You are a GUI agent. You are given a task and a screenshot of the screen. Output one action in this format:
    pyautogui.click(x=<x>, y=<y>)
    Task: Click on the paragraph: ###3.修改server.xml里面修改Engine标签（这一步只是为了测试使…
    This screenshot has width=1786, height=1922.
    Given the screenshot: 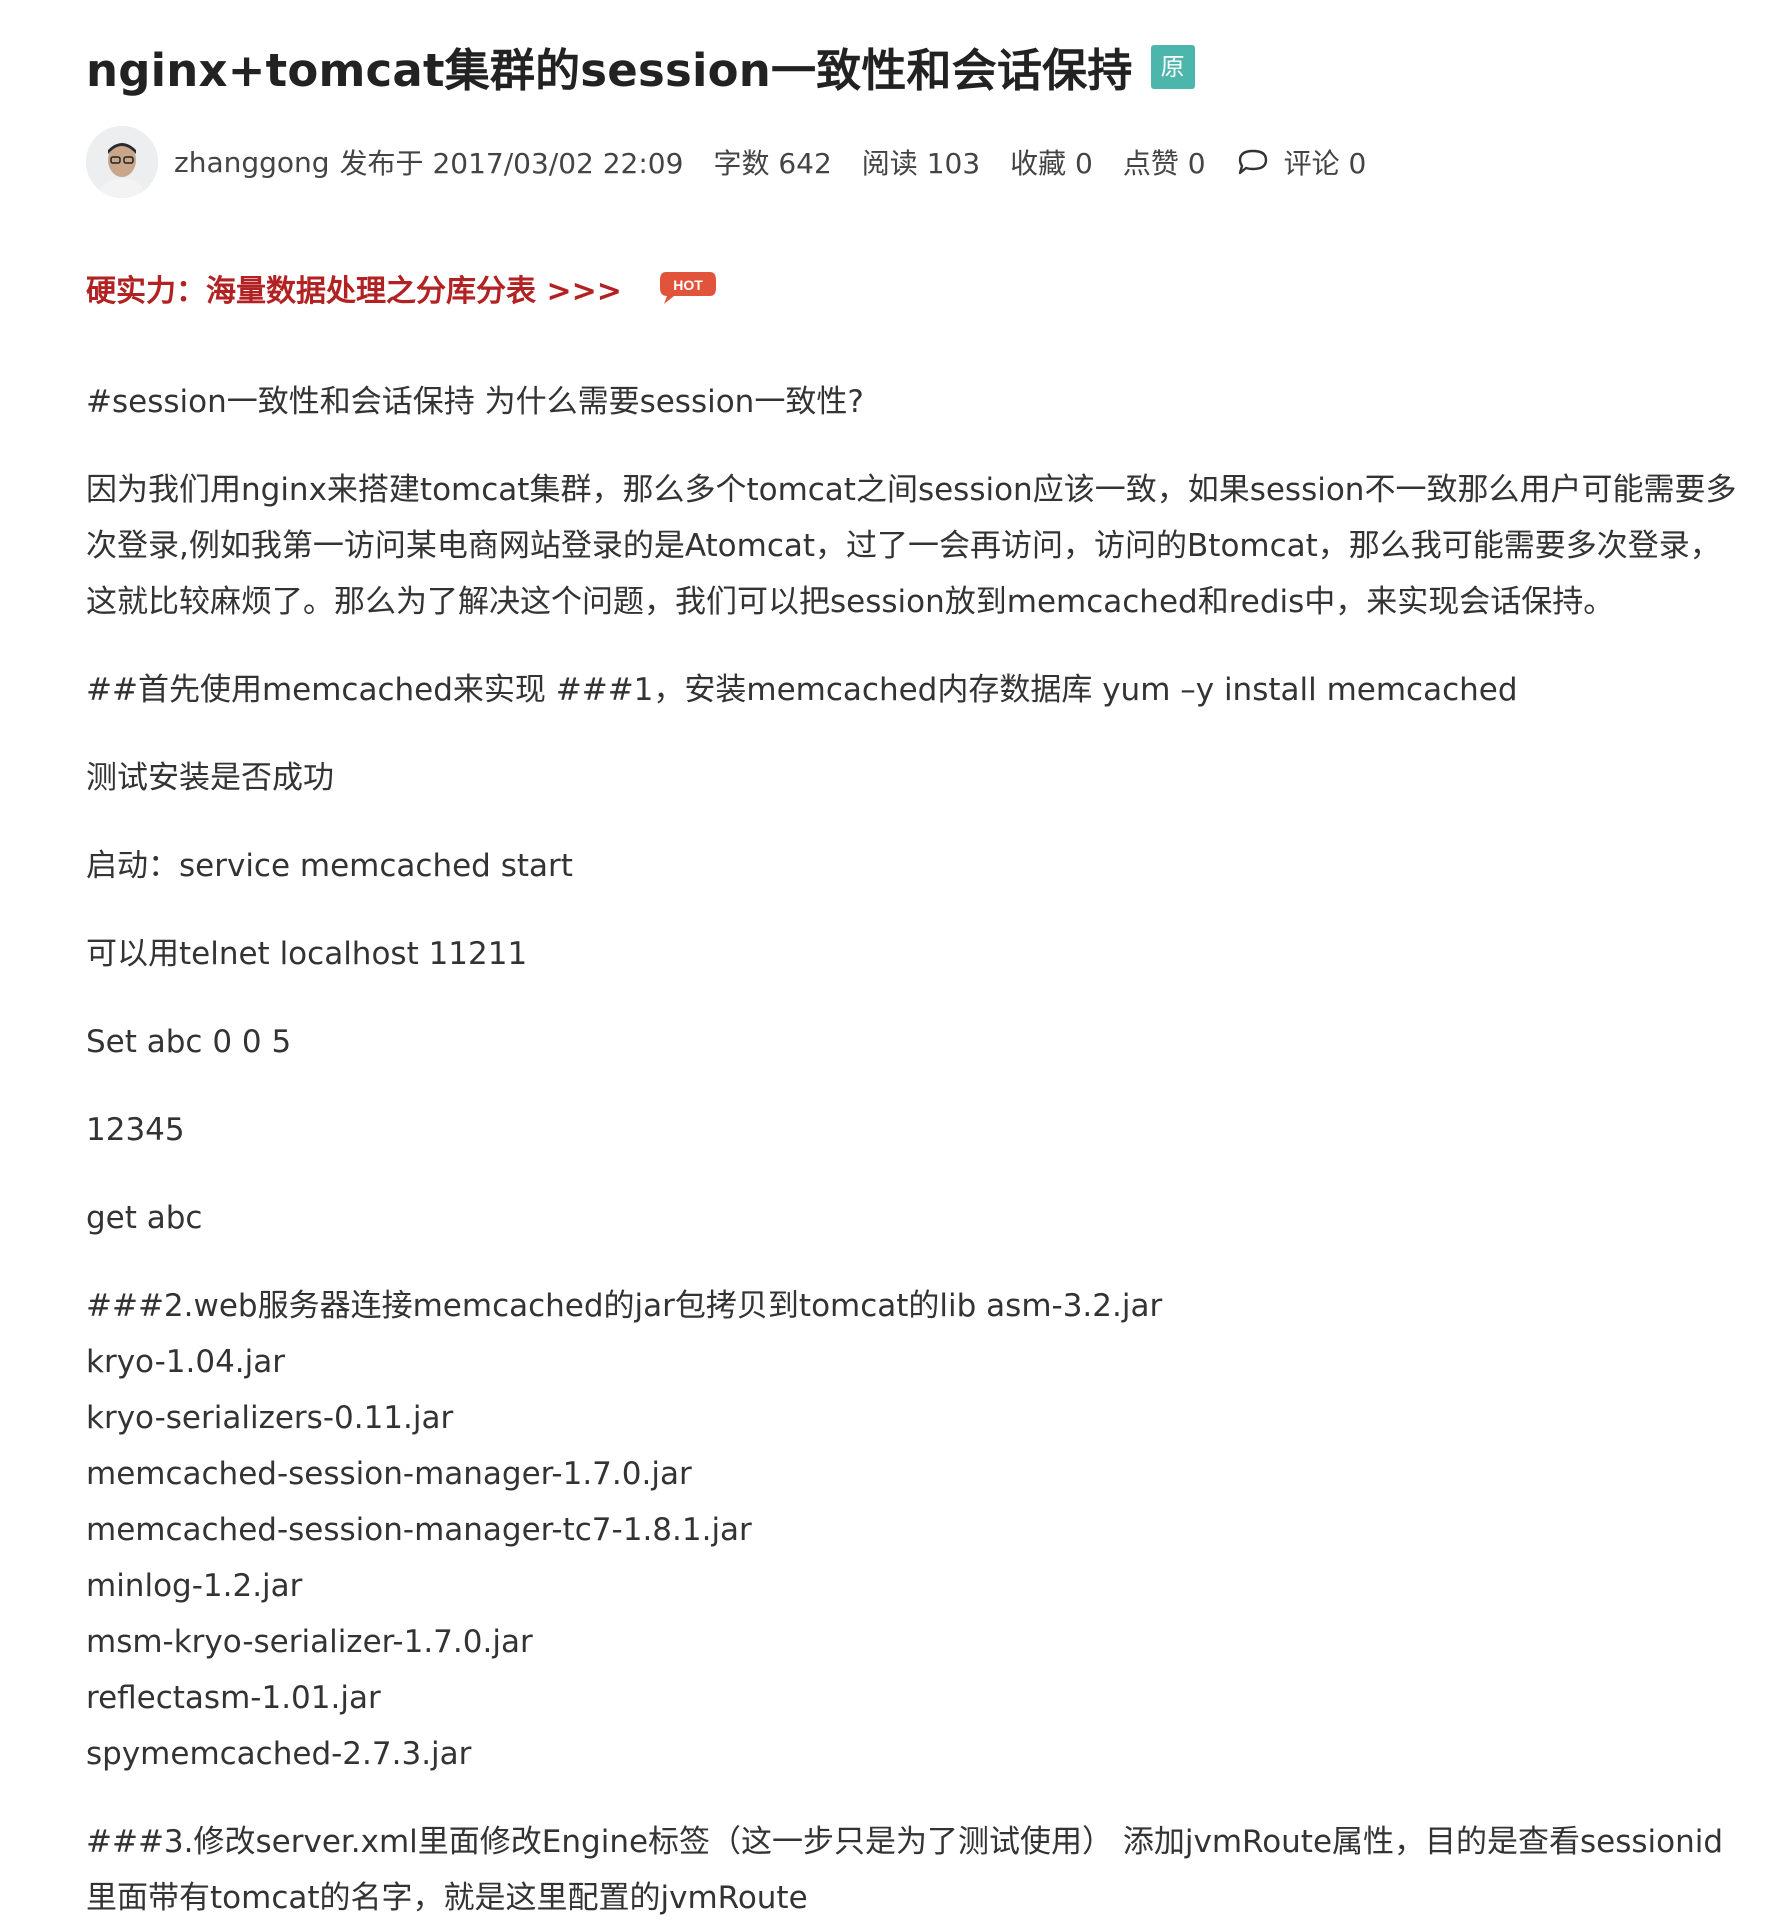 What is the action you would take?
    pyautogui.click(x=905, y=1870)
    